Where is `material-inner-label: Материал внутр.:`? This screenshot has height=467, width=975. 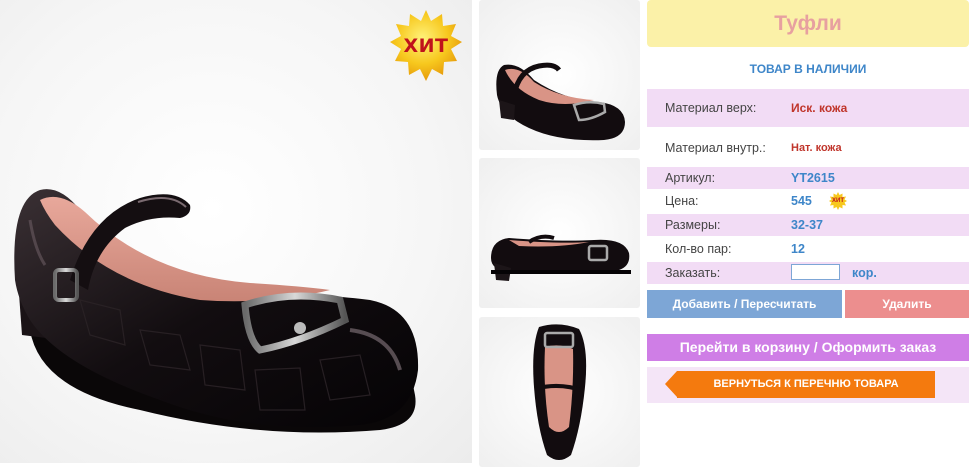
material-inner-label: Материал внутр.: is located at coordinates (715, 148).